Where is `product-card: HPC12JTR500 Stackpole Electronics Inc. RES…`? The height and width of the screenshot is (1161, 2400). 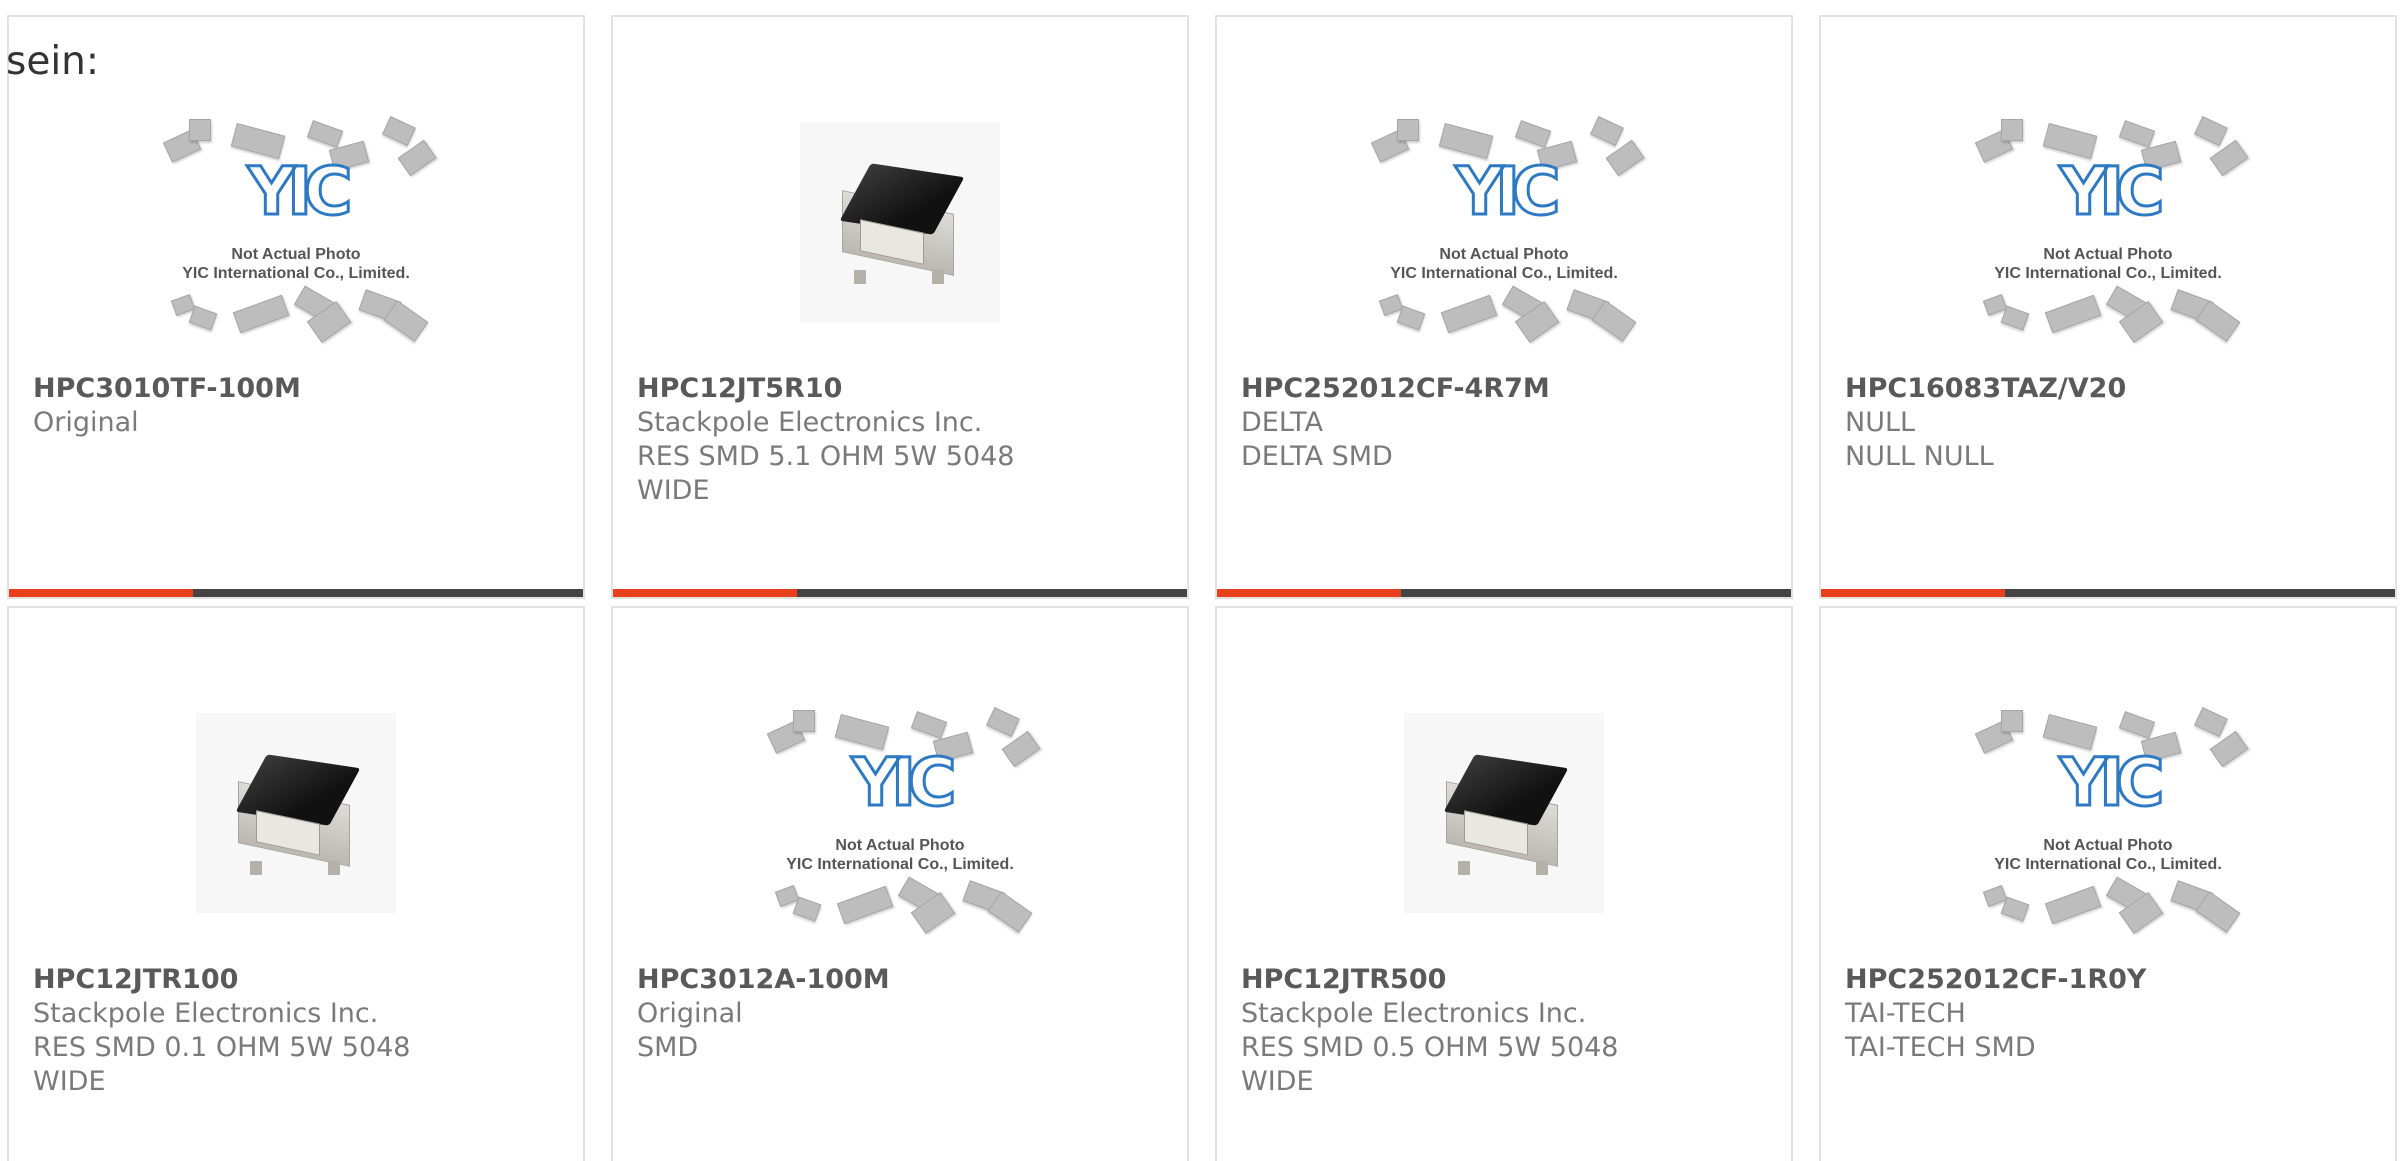 product-card: HPC12JTR500 Stackpole Electronics Inc. RES… is located at coordinates (1504, 883).